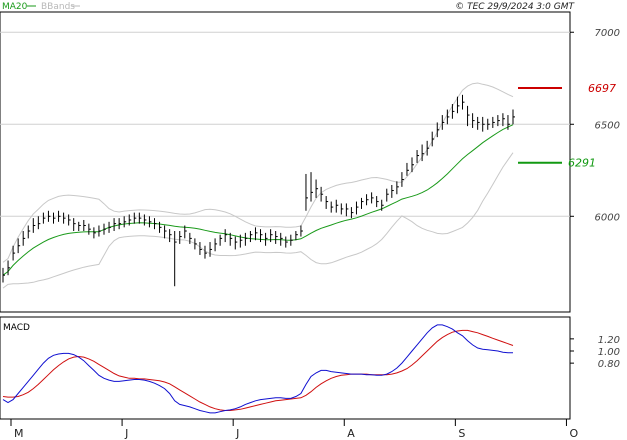 The width and height of the screenshot is (627, 440). I want to click on price-y-axis: 6000 6500 7000, so click(595, 125).